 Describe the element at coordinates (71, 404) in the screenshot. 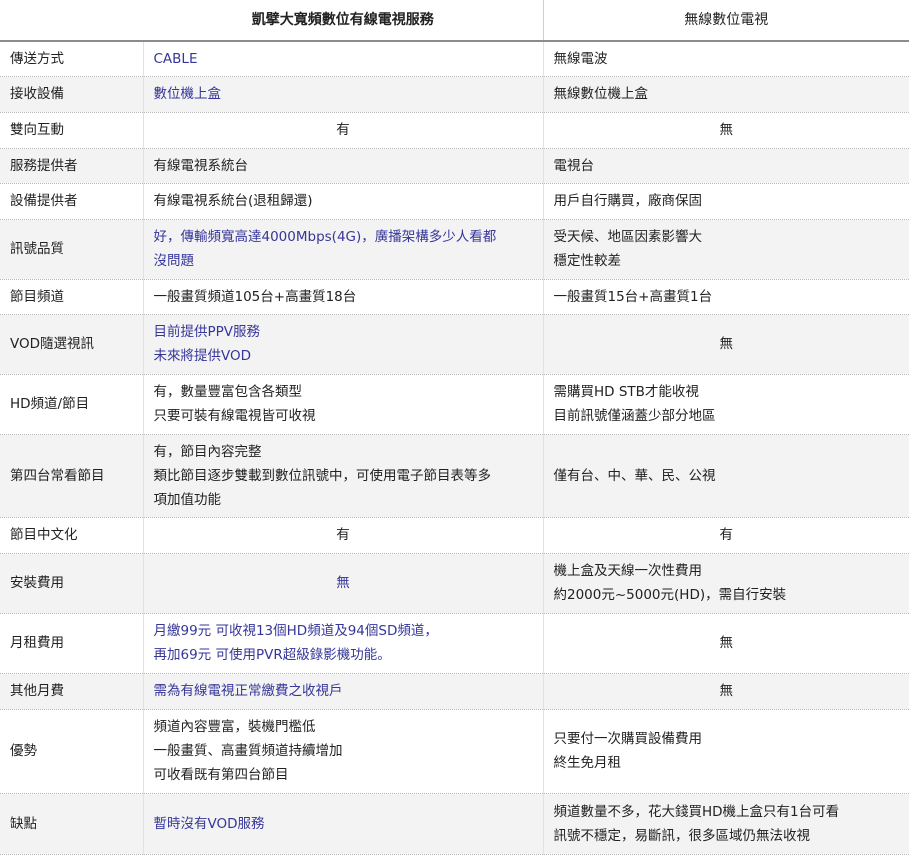

I see `row-label: HD頻道/節目` at that location.